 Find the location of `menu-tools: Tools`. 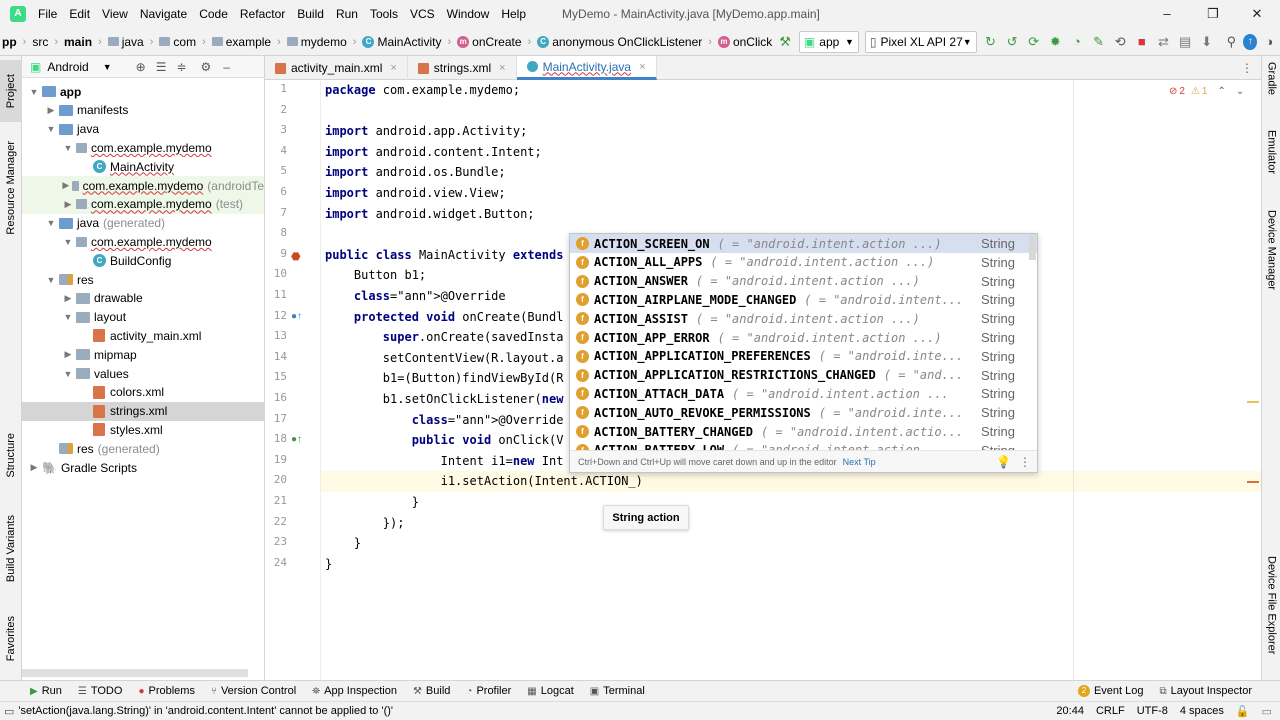

menu-tools: Tools is located at coordinates (384, 14).